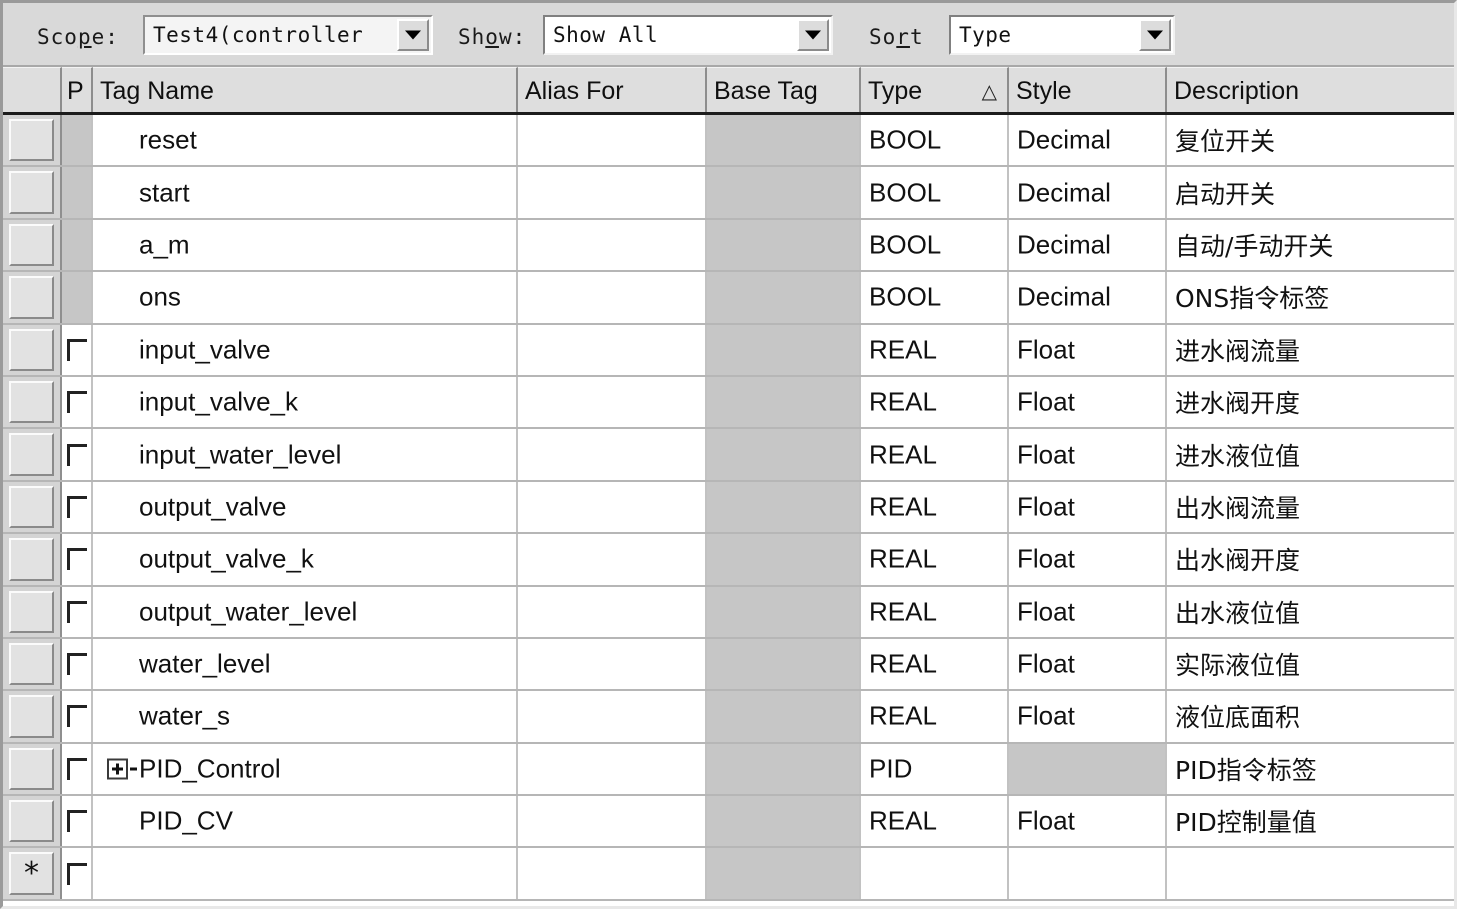 Image resolution: width=1457 pixels, height=909 pixels. I want to click on tag-name-cell: PID_CV, so click(305, 821).